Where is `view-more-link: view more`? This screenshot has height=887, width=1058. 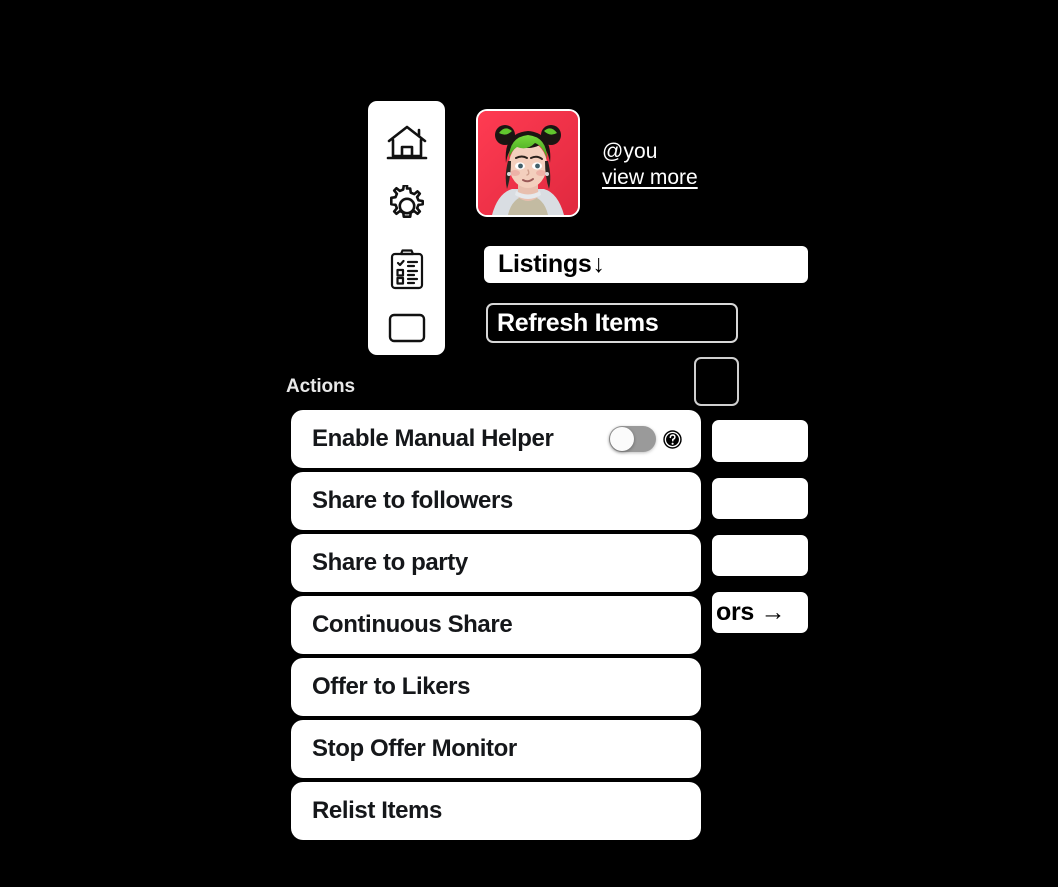 view-more-link: view more is located at coordinates (650, 178).